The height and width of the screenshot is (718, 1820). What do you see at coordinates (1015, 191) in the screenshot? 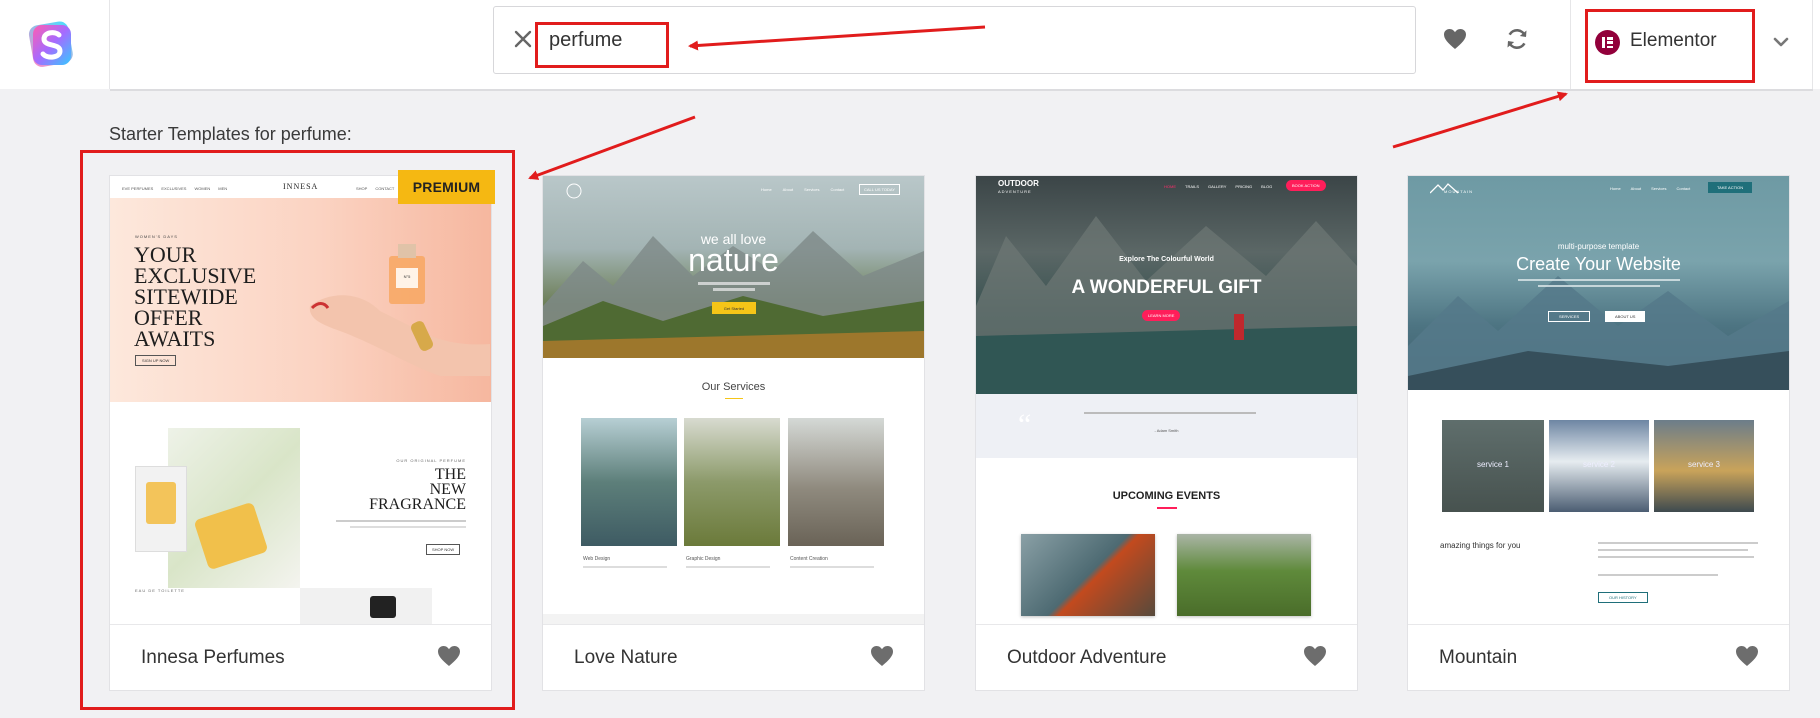
I see `thumb-brand-sub: ADVENTURE` at bounding box center [1015, 191].